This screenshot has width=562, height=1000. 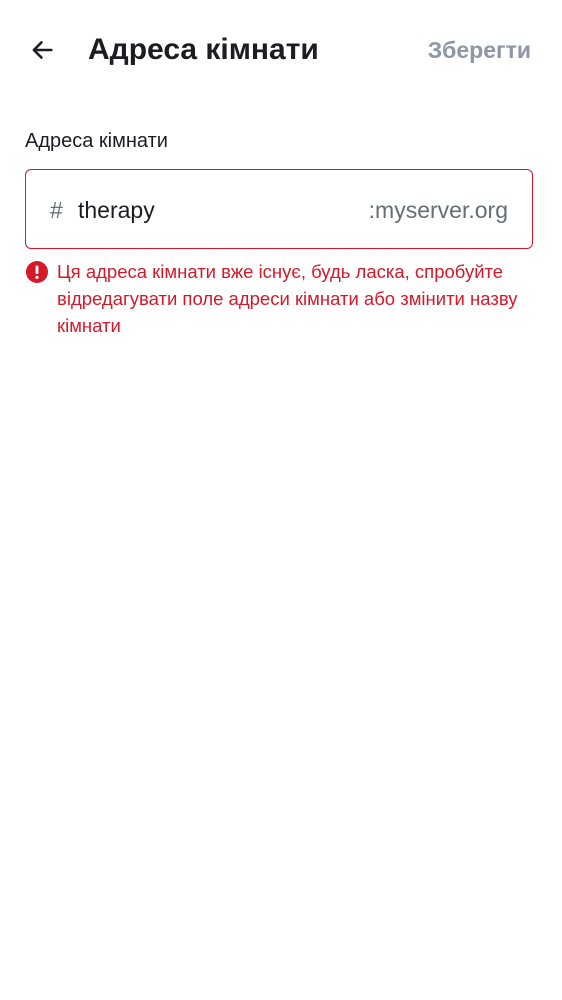 I want to click on back-button, so click(x=42, y=50).